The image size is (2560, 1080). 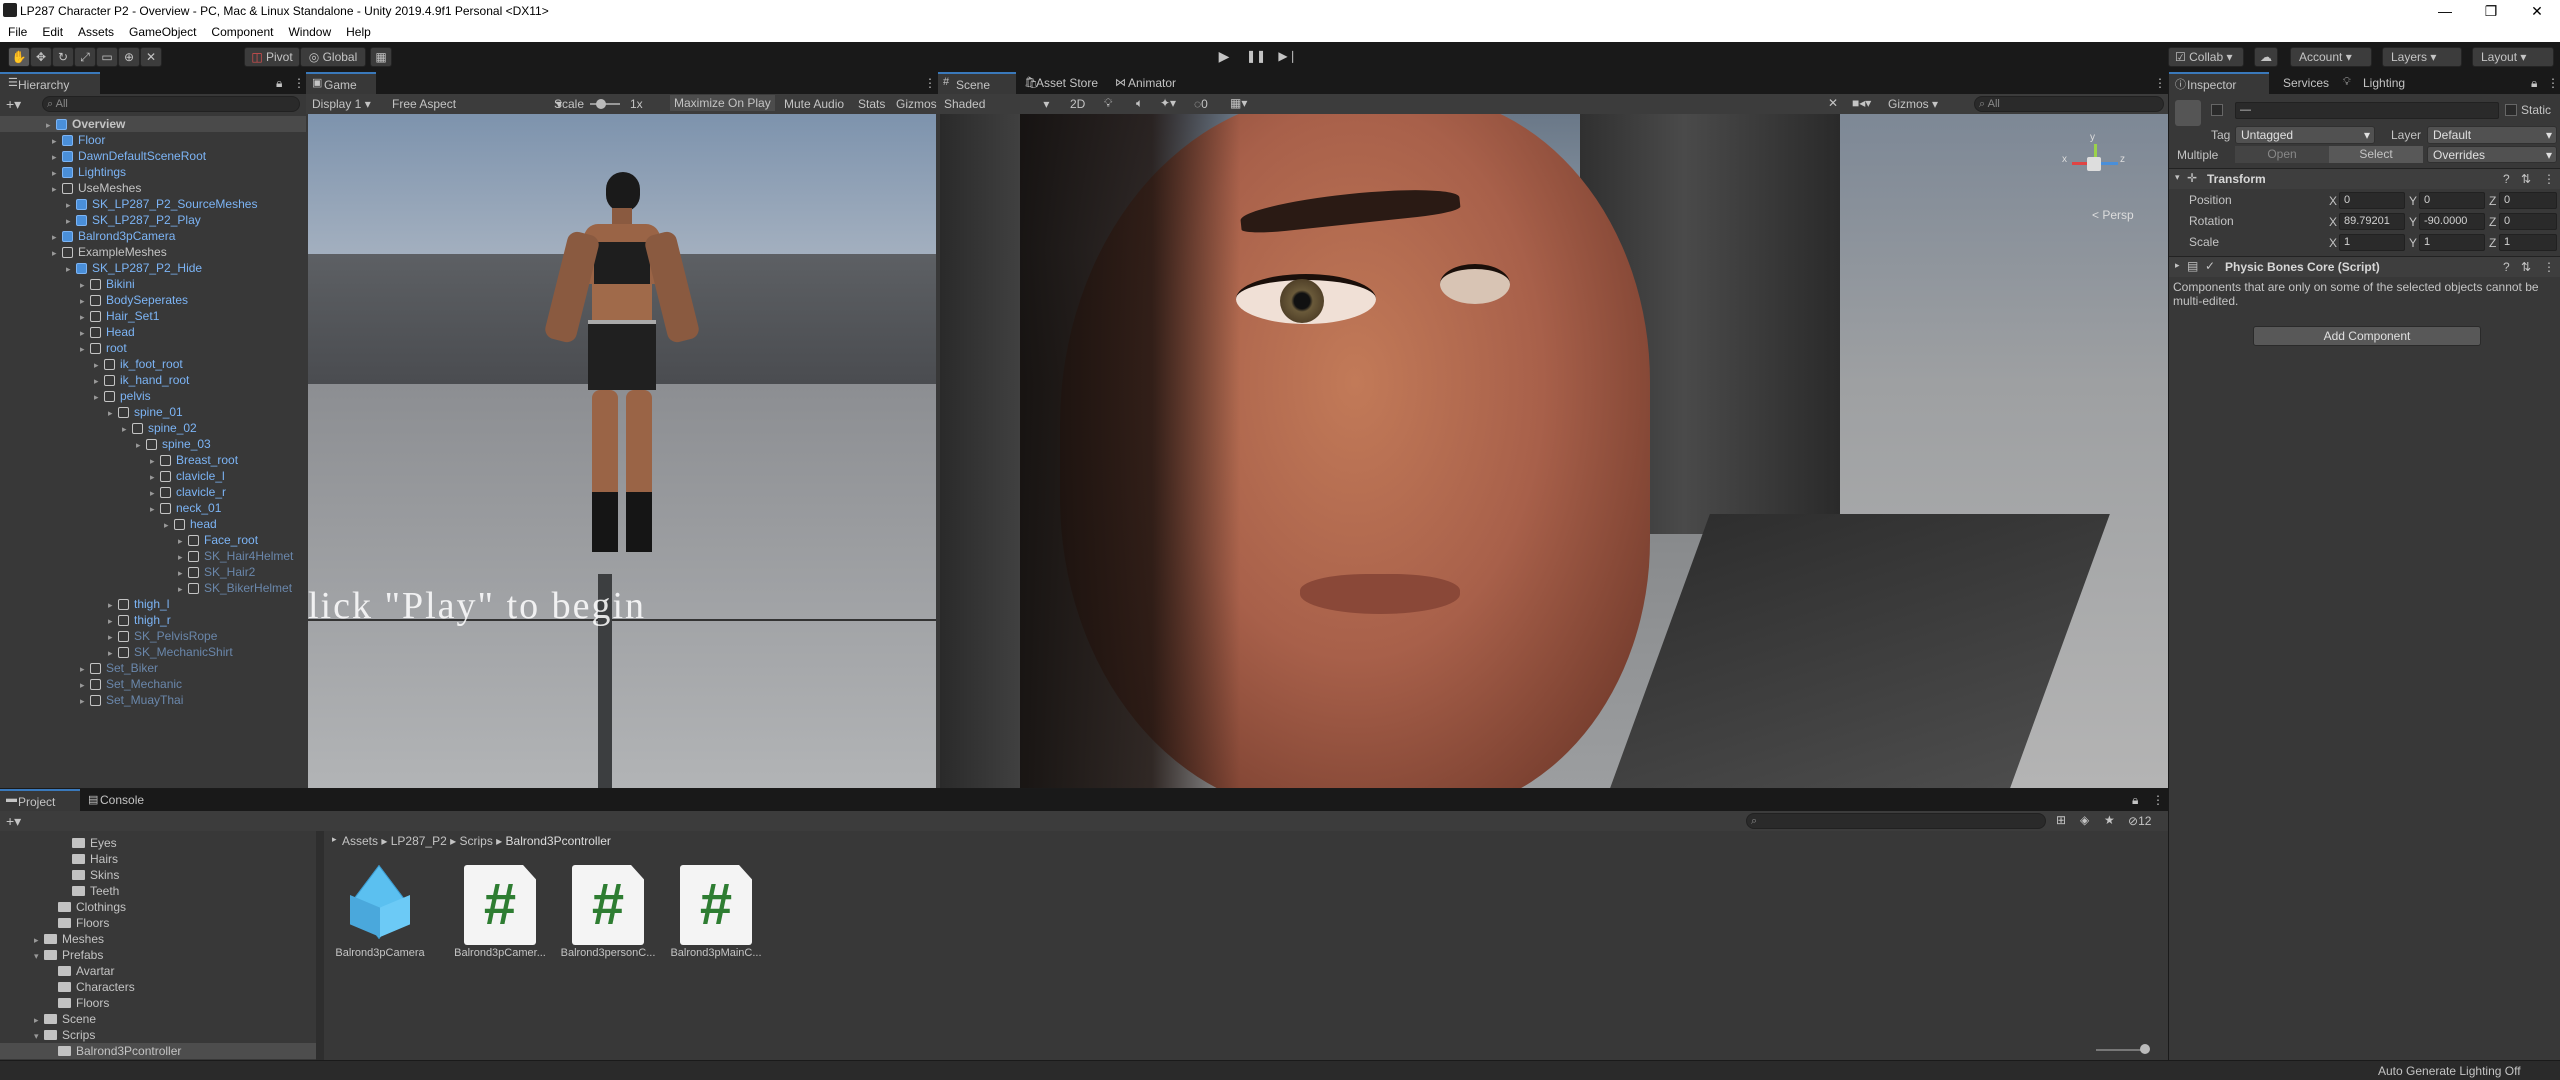 What do you see at coordinates (558, 841) in the screenshot?
I see `breadcrumb-current: Balrond3Pcontroller` at bounding box center [558, 841].